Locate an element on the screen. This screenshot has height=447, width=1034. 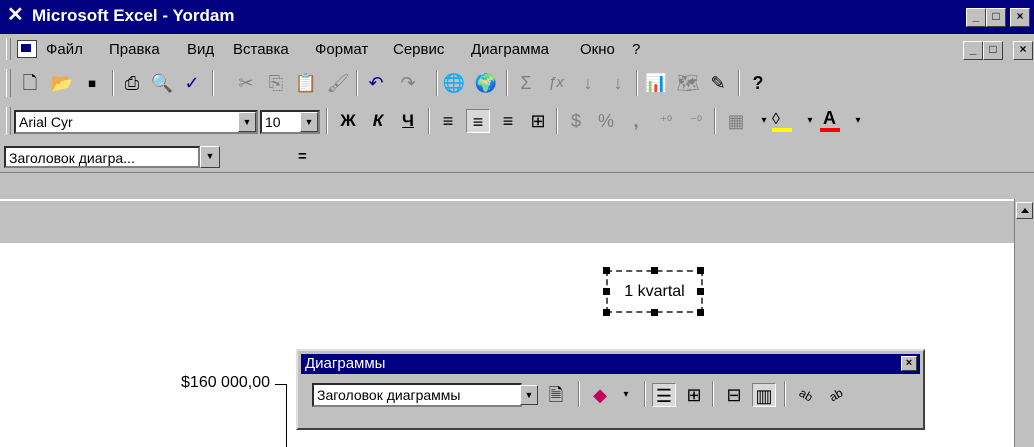
comma-button: , is located at coordinates (636, 121).